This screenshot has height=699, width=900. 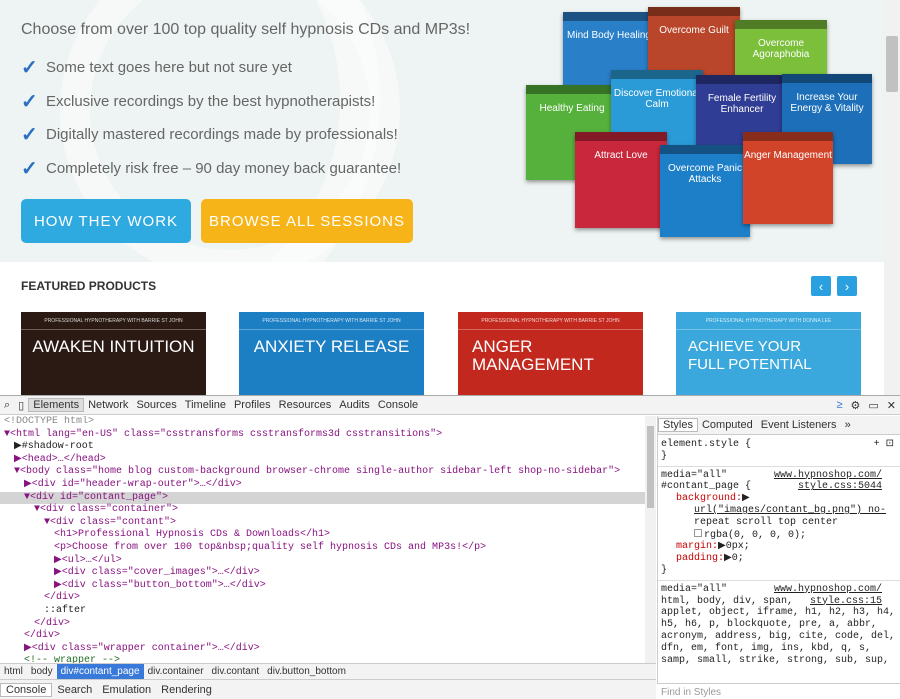 I want to click on drawer-toggle-icon: ≥, so click(x=839, y=405).